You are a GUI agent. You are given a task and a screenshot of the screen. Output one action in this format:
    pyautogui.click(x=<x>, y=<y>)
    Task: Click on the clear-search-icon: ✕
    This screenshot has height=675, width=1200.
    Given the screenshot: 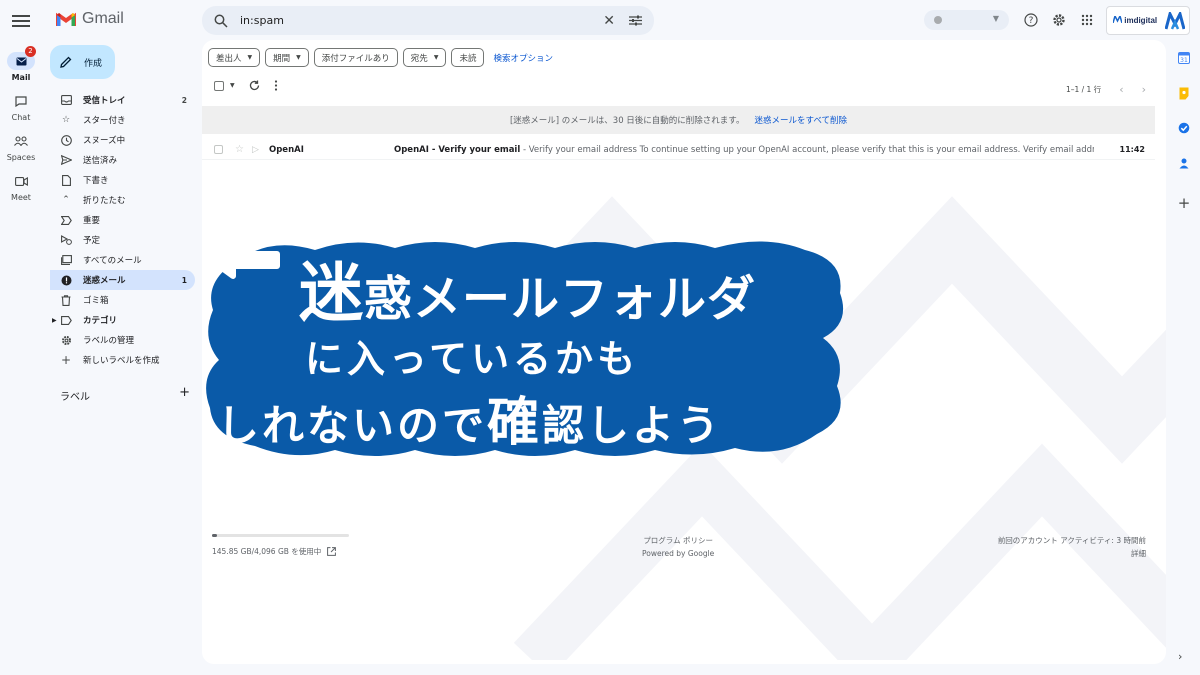 What is the action you would take?
    pyautogui.click(x=609, y=21)
    